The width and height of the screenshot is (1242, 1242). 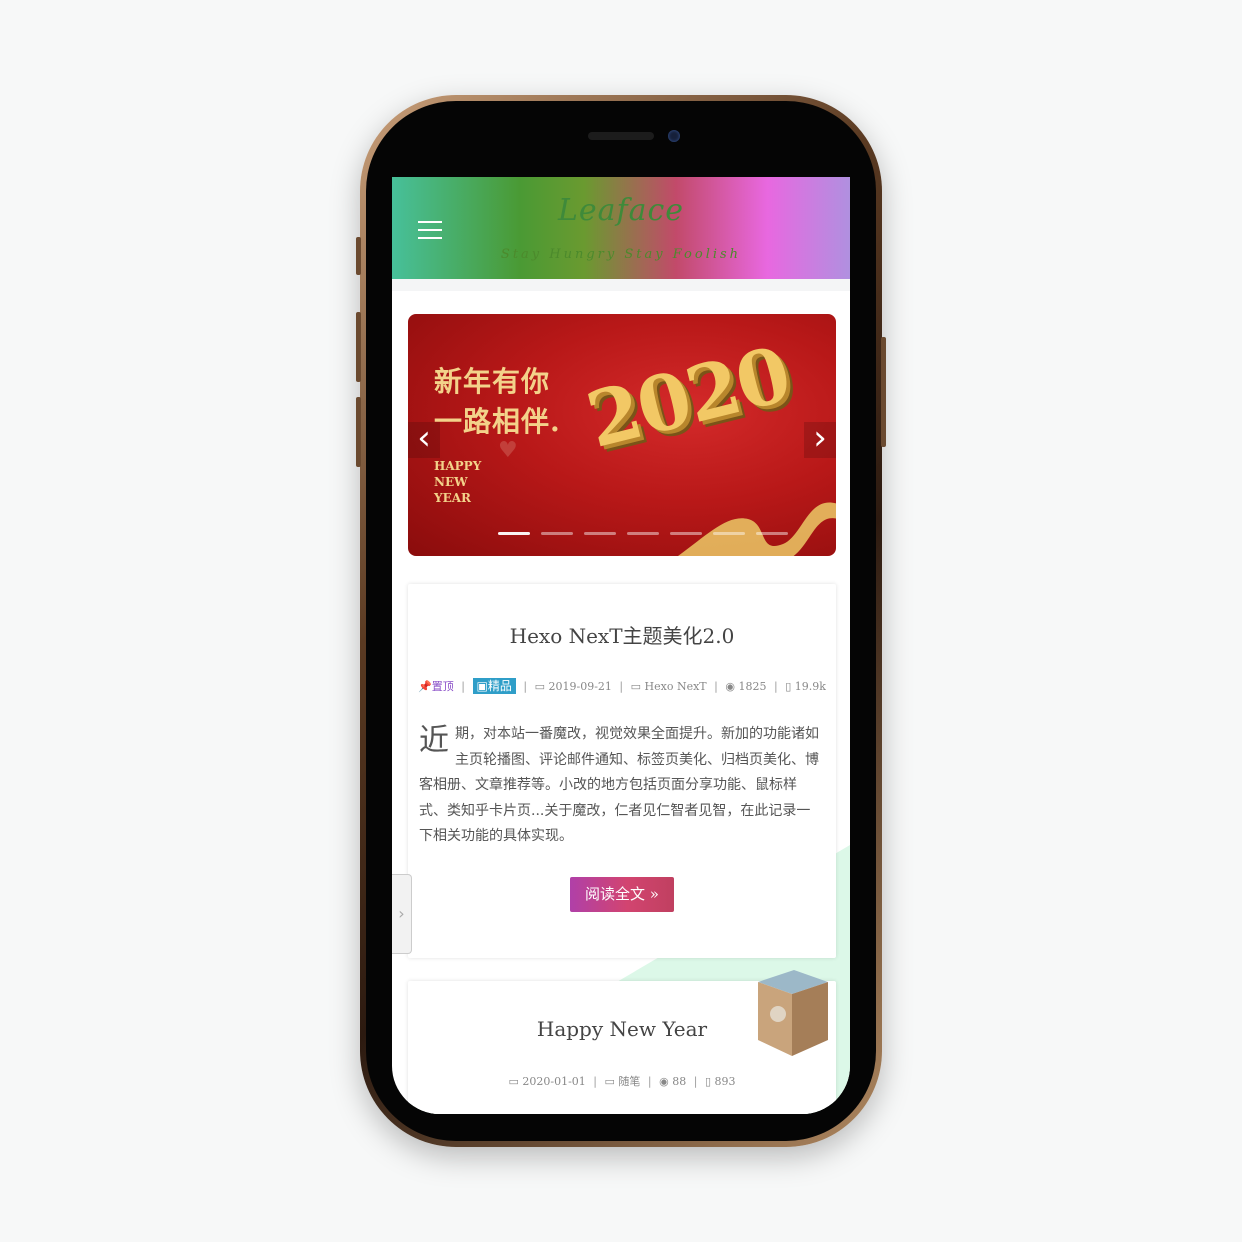 I want to click on banner-text-line1: 新年有你, so click(x=492, y=381).